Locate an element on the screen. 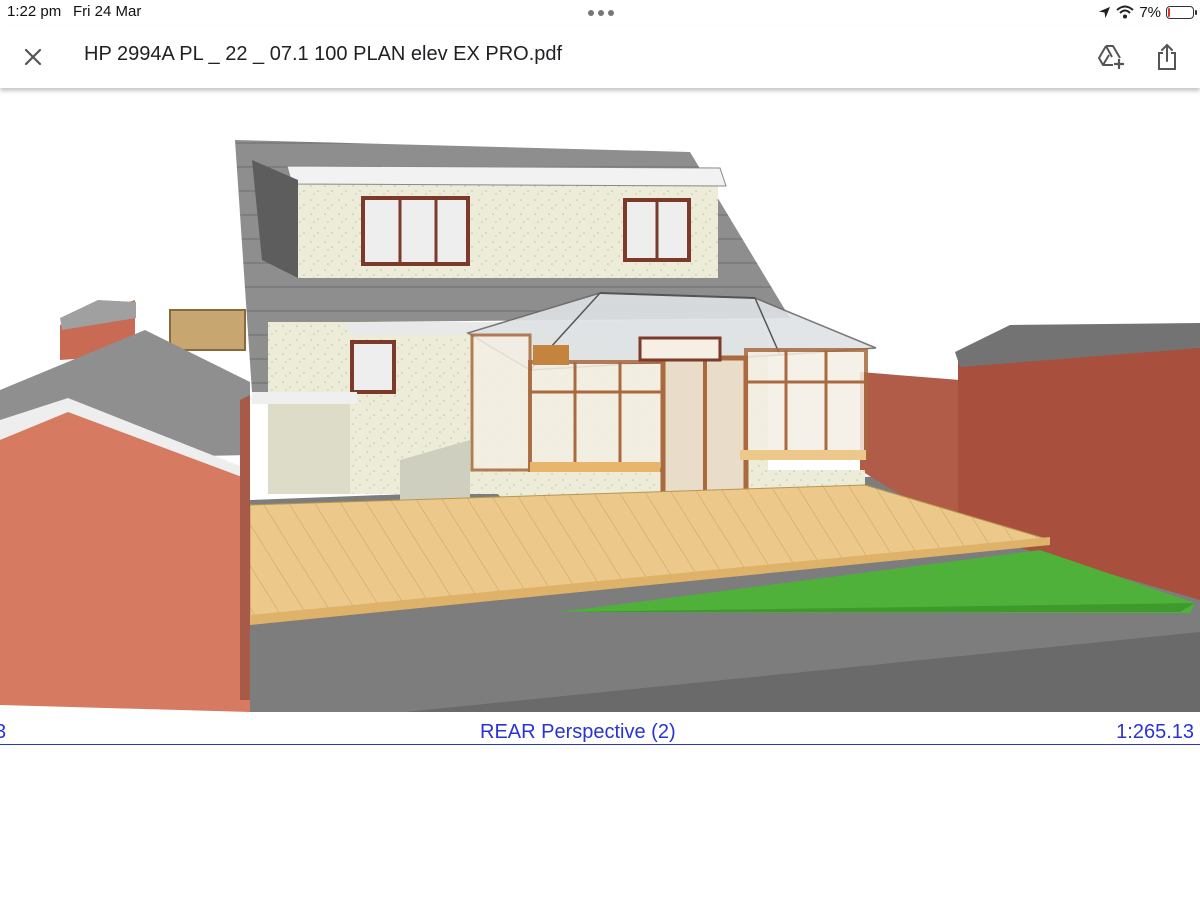  location-icon is located at coordinates (1105, 12).